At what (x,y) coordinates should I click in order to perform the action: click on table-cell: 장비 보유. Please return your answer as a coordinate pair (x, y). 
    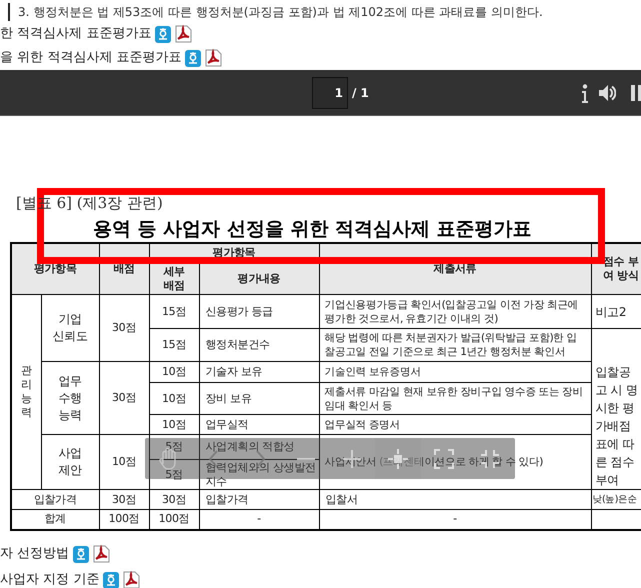
    Looking at the image, I should click on (259, 398).